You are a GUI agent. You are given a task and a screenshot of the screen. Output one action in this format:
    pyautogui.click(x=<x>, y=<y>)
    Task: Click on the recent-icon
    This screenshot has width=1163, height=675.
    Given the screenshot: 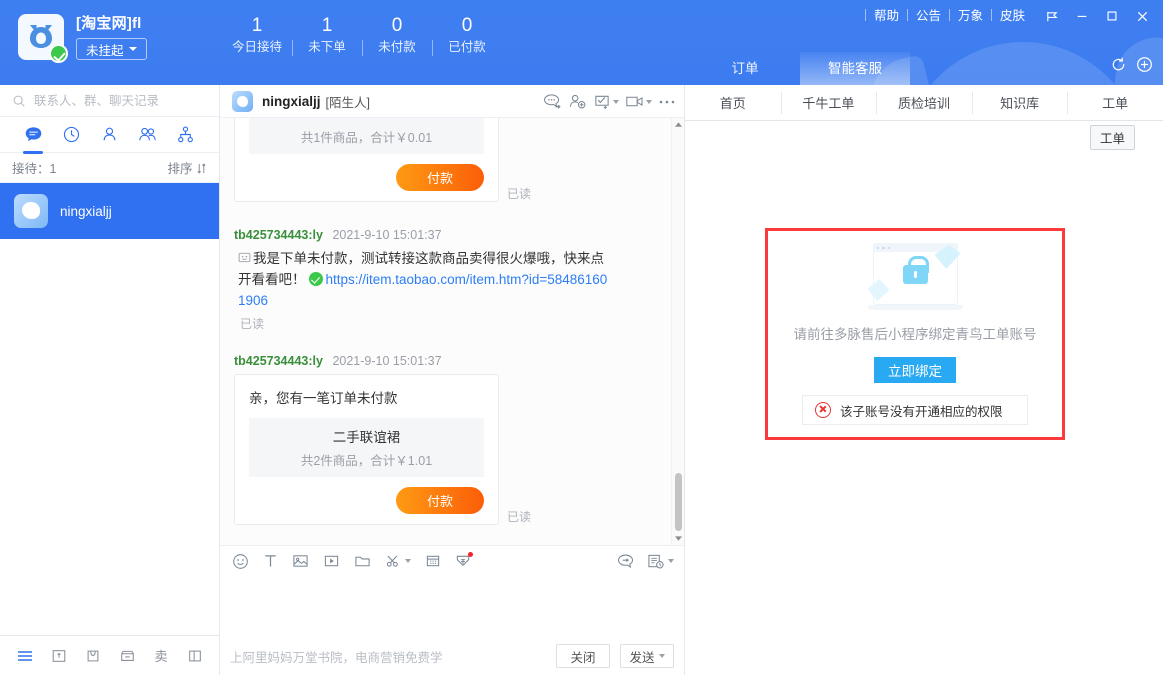 What is the action you would take?
    pyautogui.click(x=71, y=135)
    